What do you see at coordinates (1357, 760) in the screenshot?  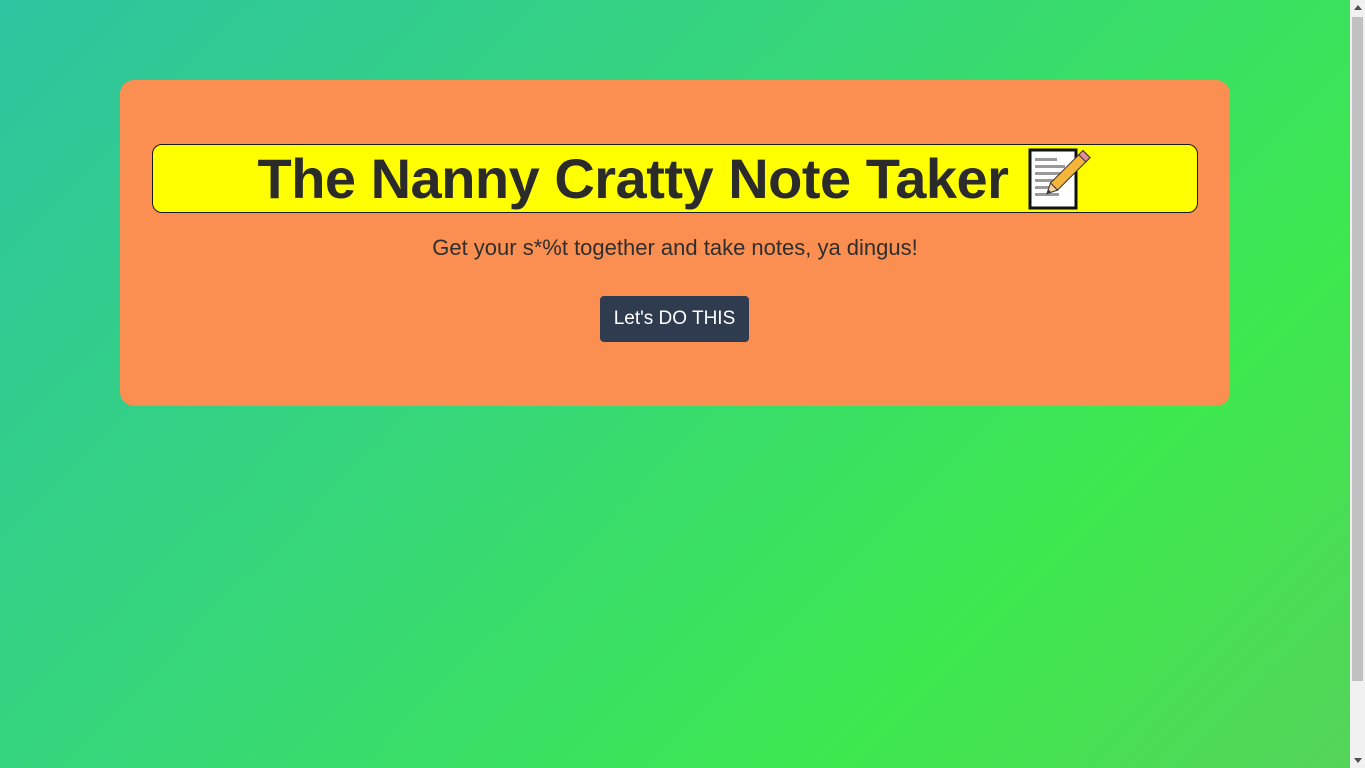 I see `scroll-down-arrow-icon` at bounding box center [1357, 760].